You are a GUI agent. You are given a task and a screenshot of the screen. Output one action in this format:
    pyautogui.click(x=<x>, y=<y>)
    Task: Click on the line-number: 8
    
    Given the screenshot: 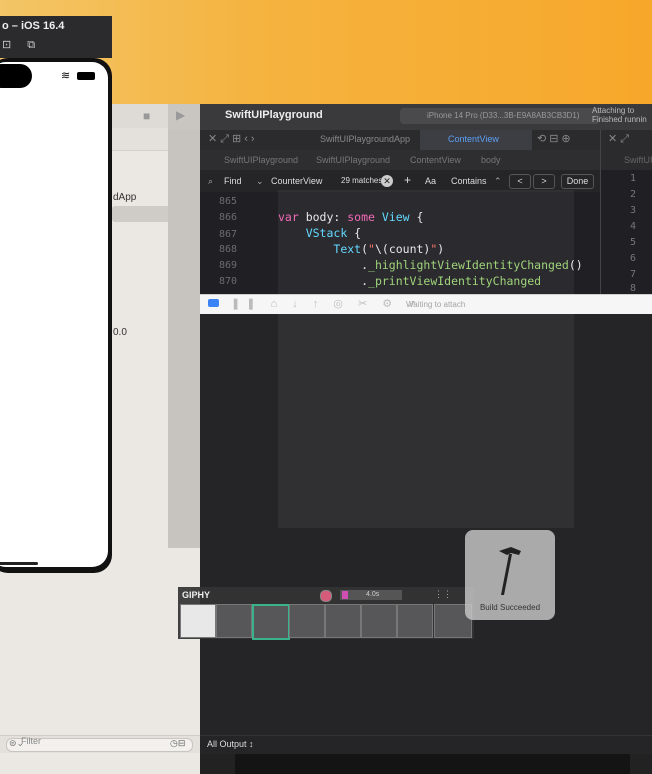 What is the action you would take?
    pyautogui.click(x=632, y=288)
    